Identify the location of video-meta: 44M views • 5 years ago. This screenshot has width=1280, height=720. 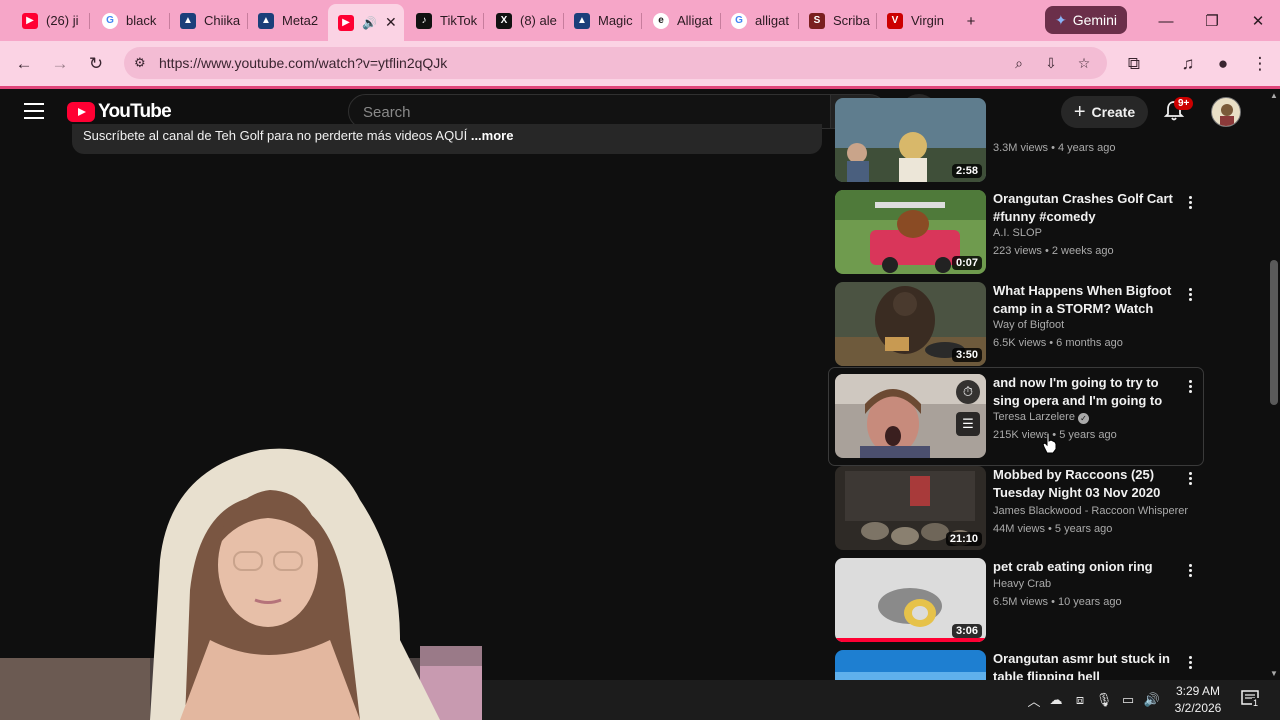
(1053, 529).